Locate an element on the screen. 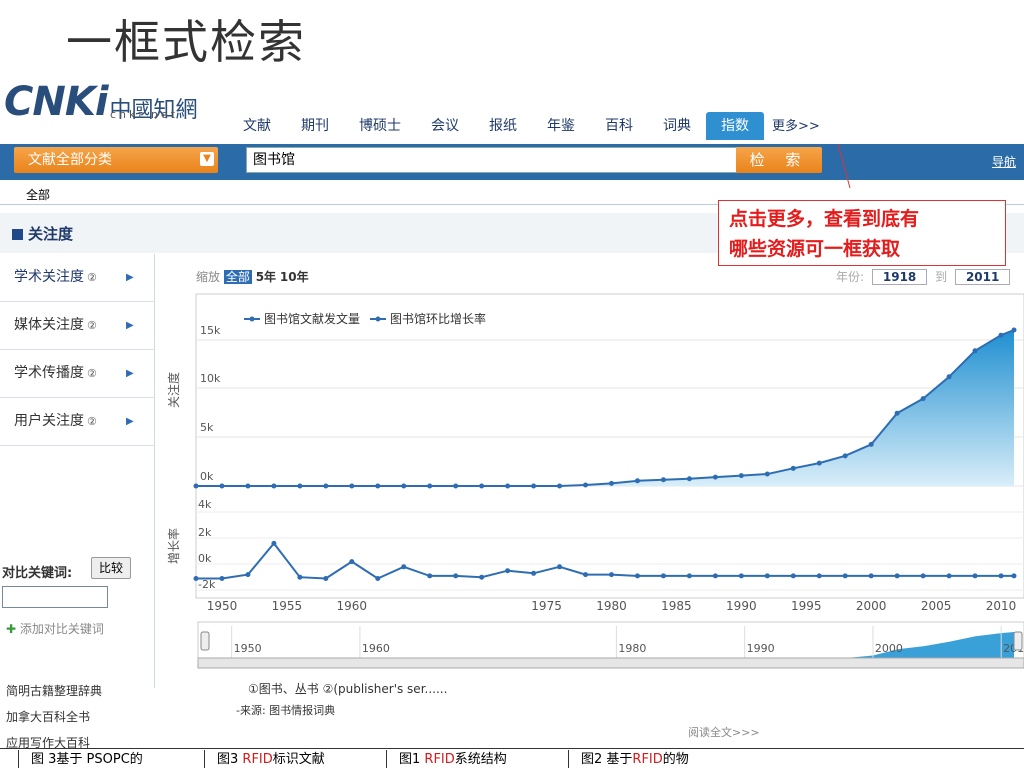  navigator-tick-label: 1960 is located at coordinates (376, 648).